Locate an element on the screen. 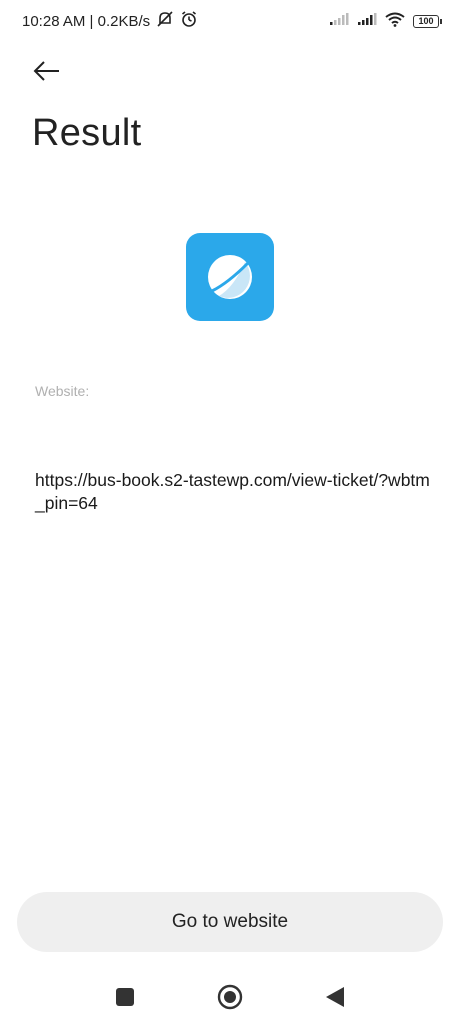 This screenshot has height=1024, width=461. status-right: 100 is located at coordinates (385, 21).